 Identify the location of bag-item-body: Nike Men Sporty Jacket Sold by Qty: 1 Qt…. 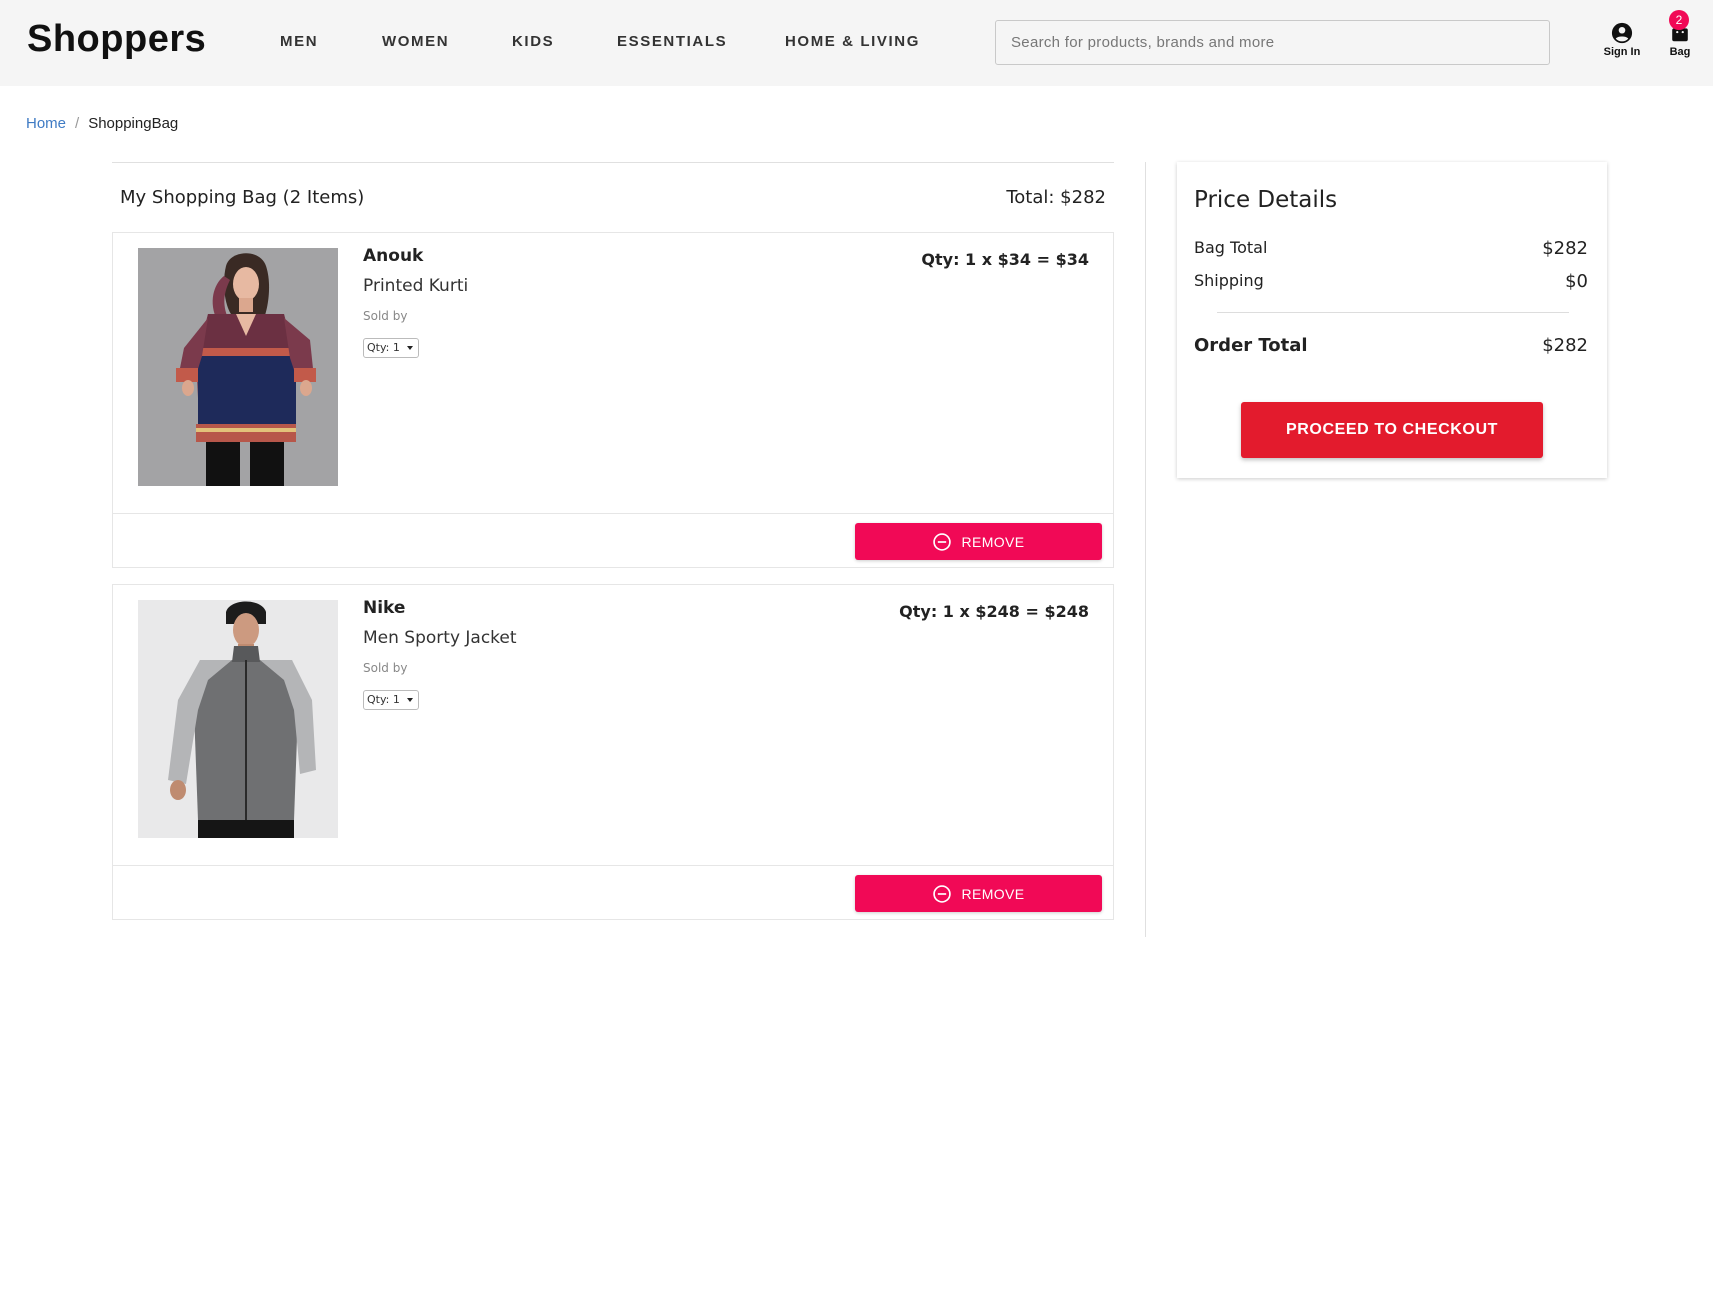
(613, 725).